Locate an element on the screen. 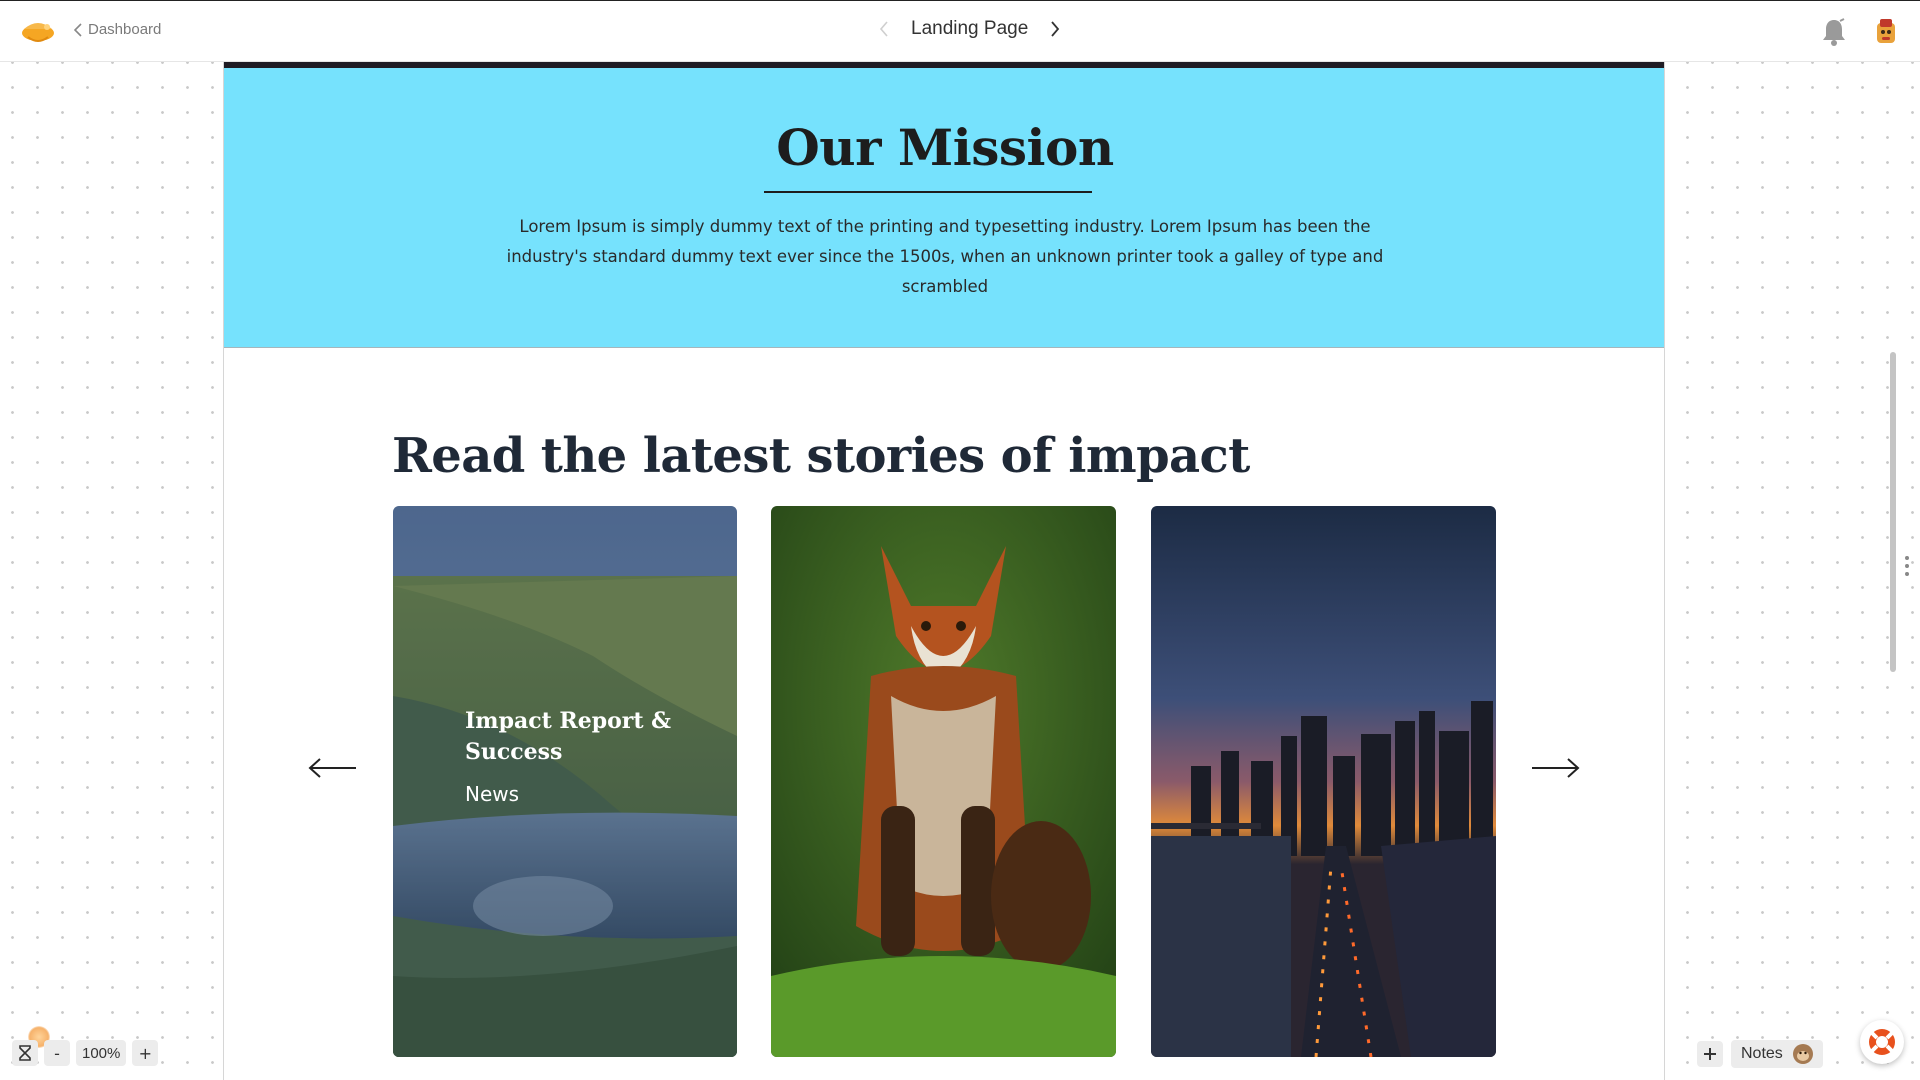  chevron-right-icon is located at coordinates (1055, 29).